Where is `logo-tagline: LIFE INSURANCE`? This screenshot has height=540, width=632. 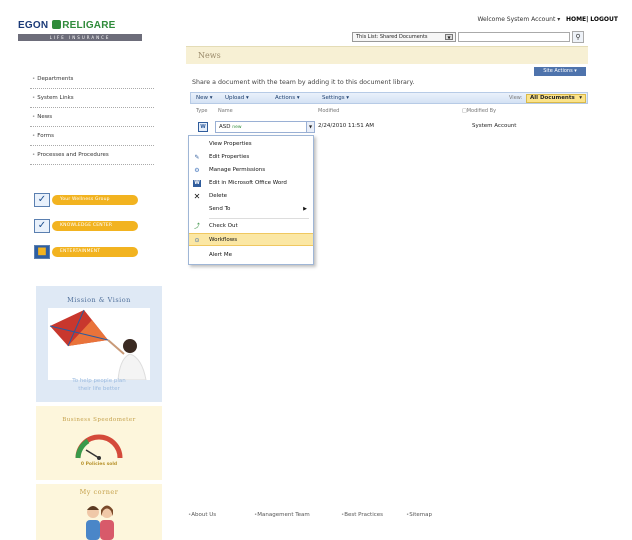
logo-tagline: LIFE INSURANCE is located at coordinates (80, 37).